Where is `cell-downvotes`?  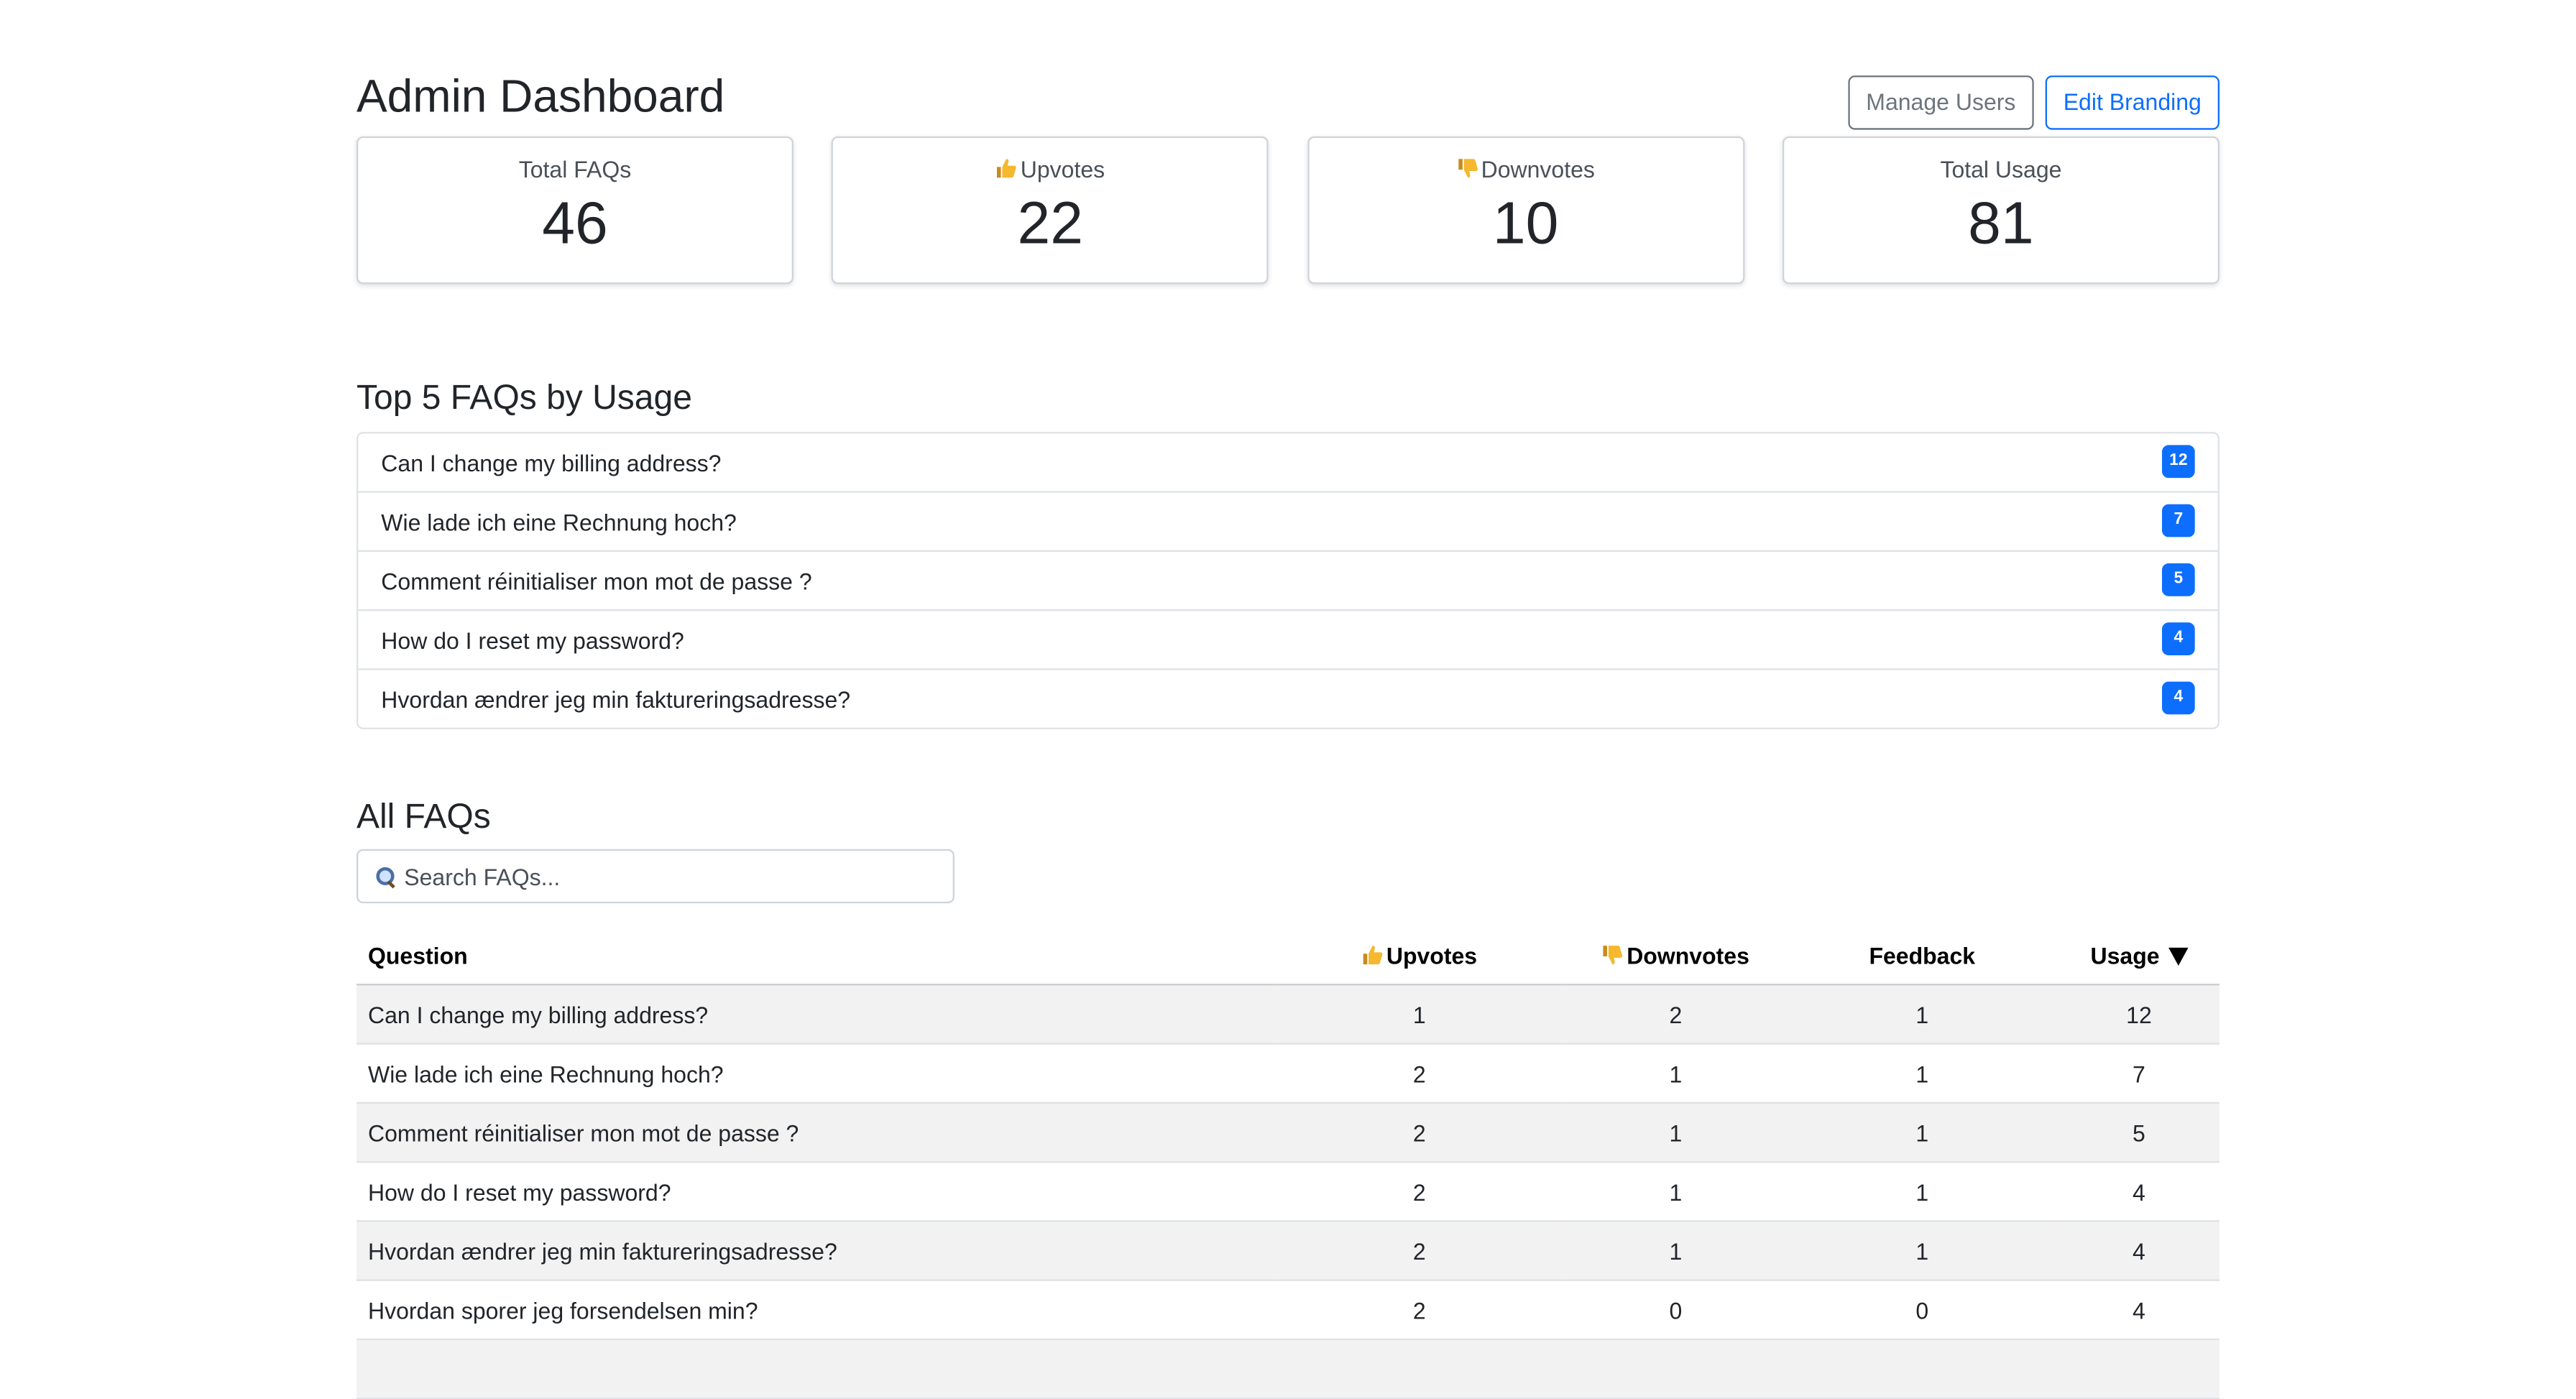 cell-downvotes is located at coordinates (1675, 1369).